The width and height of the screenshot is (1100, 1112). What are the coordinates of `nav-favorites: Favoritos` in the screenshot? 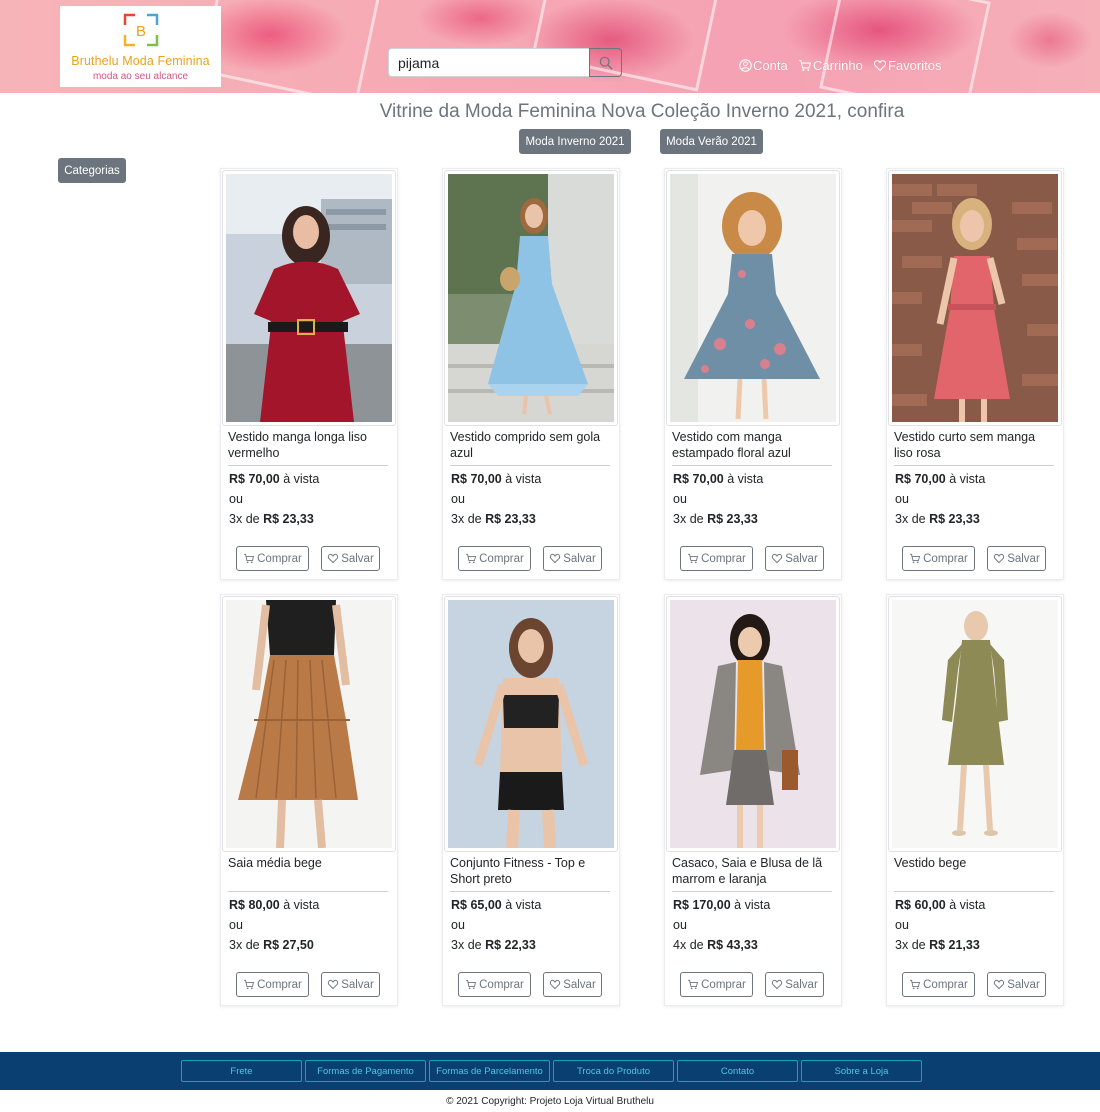 It's located at (907, 65).